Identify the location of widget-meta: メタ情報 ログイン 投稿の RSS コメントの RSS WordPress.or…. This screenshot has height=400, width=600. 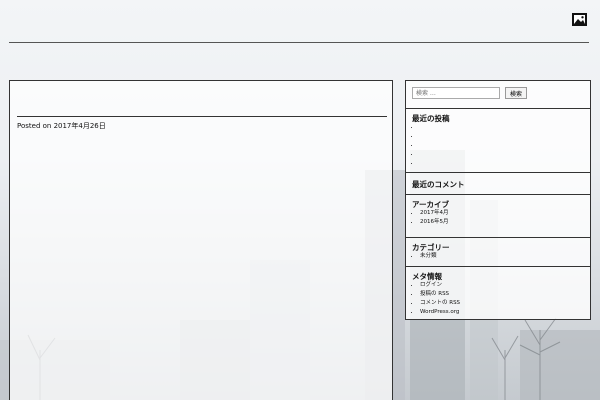
(498, 292).